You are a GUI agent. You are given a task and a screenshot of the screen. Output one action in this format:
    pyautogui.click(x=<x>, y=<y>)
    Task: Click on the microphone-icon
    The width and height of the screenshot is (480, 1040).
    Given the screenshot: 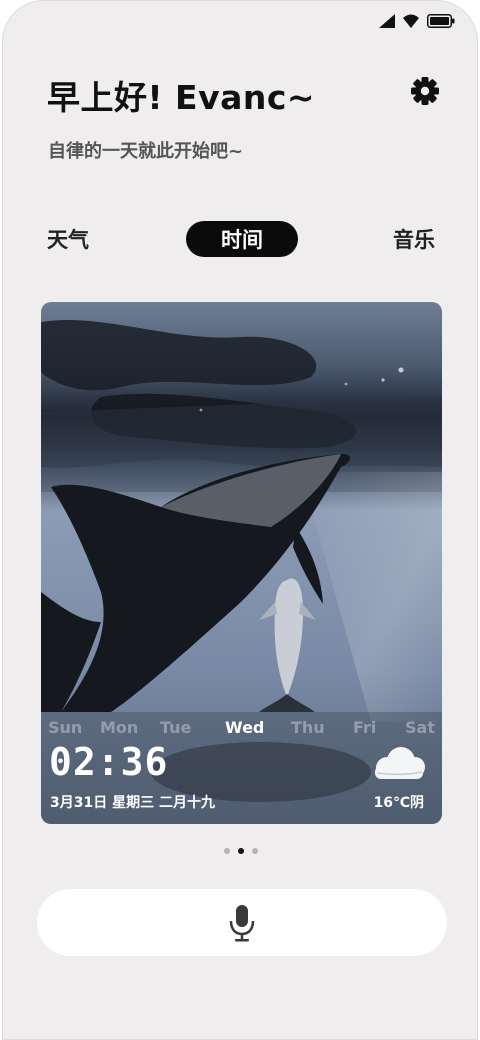 What is the action you would take?
    pyautogui.click(x=242, y=923)
    